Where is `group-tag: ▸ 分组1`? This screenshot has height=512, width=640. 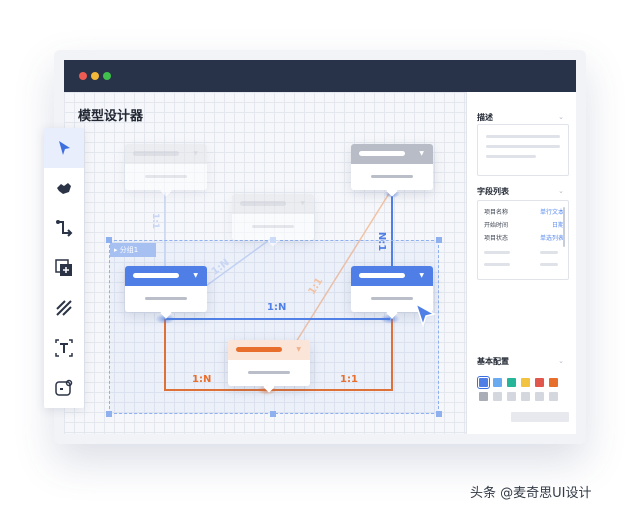
group-tag: ▸ 分组1 is located at coordinates (133, 250).